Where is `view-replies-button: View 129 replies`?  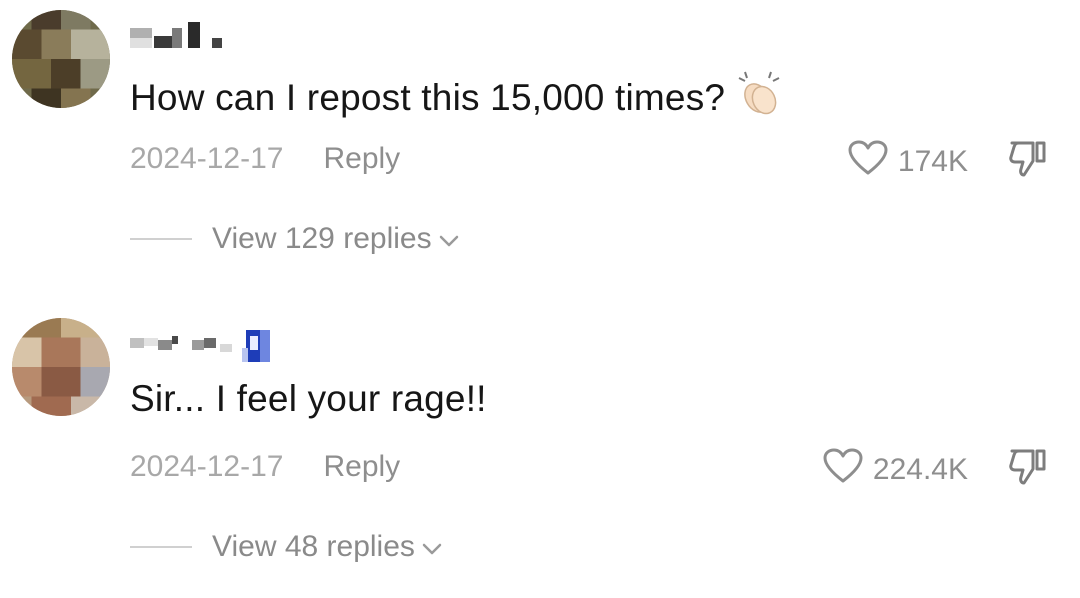 view-replies-button: View 129 replies is located at coordinates (295, 239).